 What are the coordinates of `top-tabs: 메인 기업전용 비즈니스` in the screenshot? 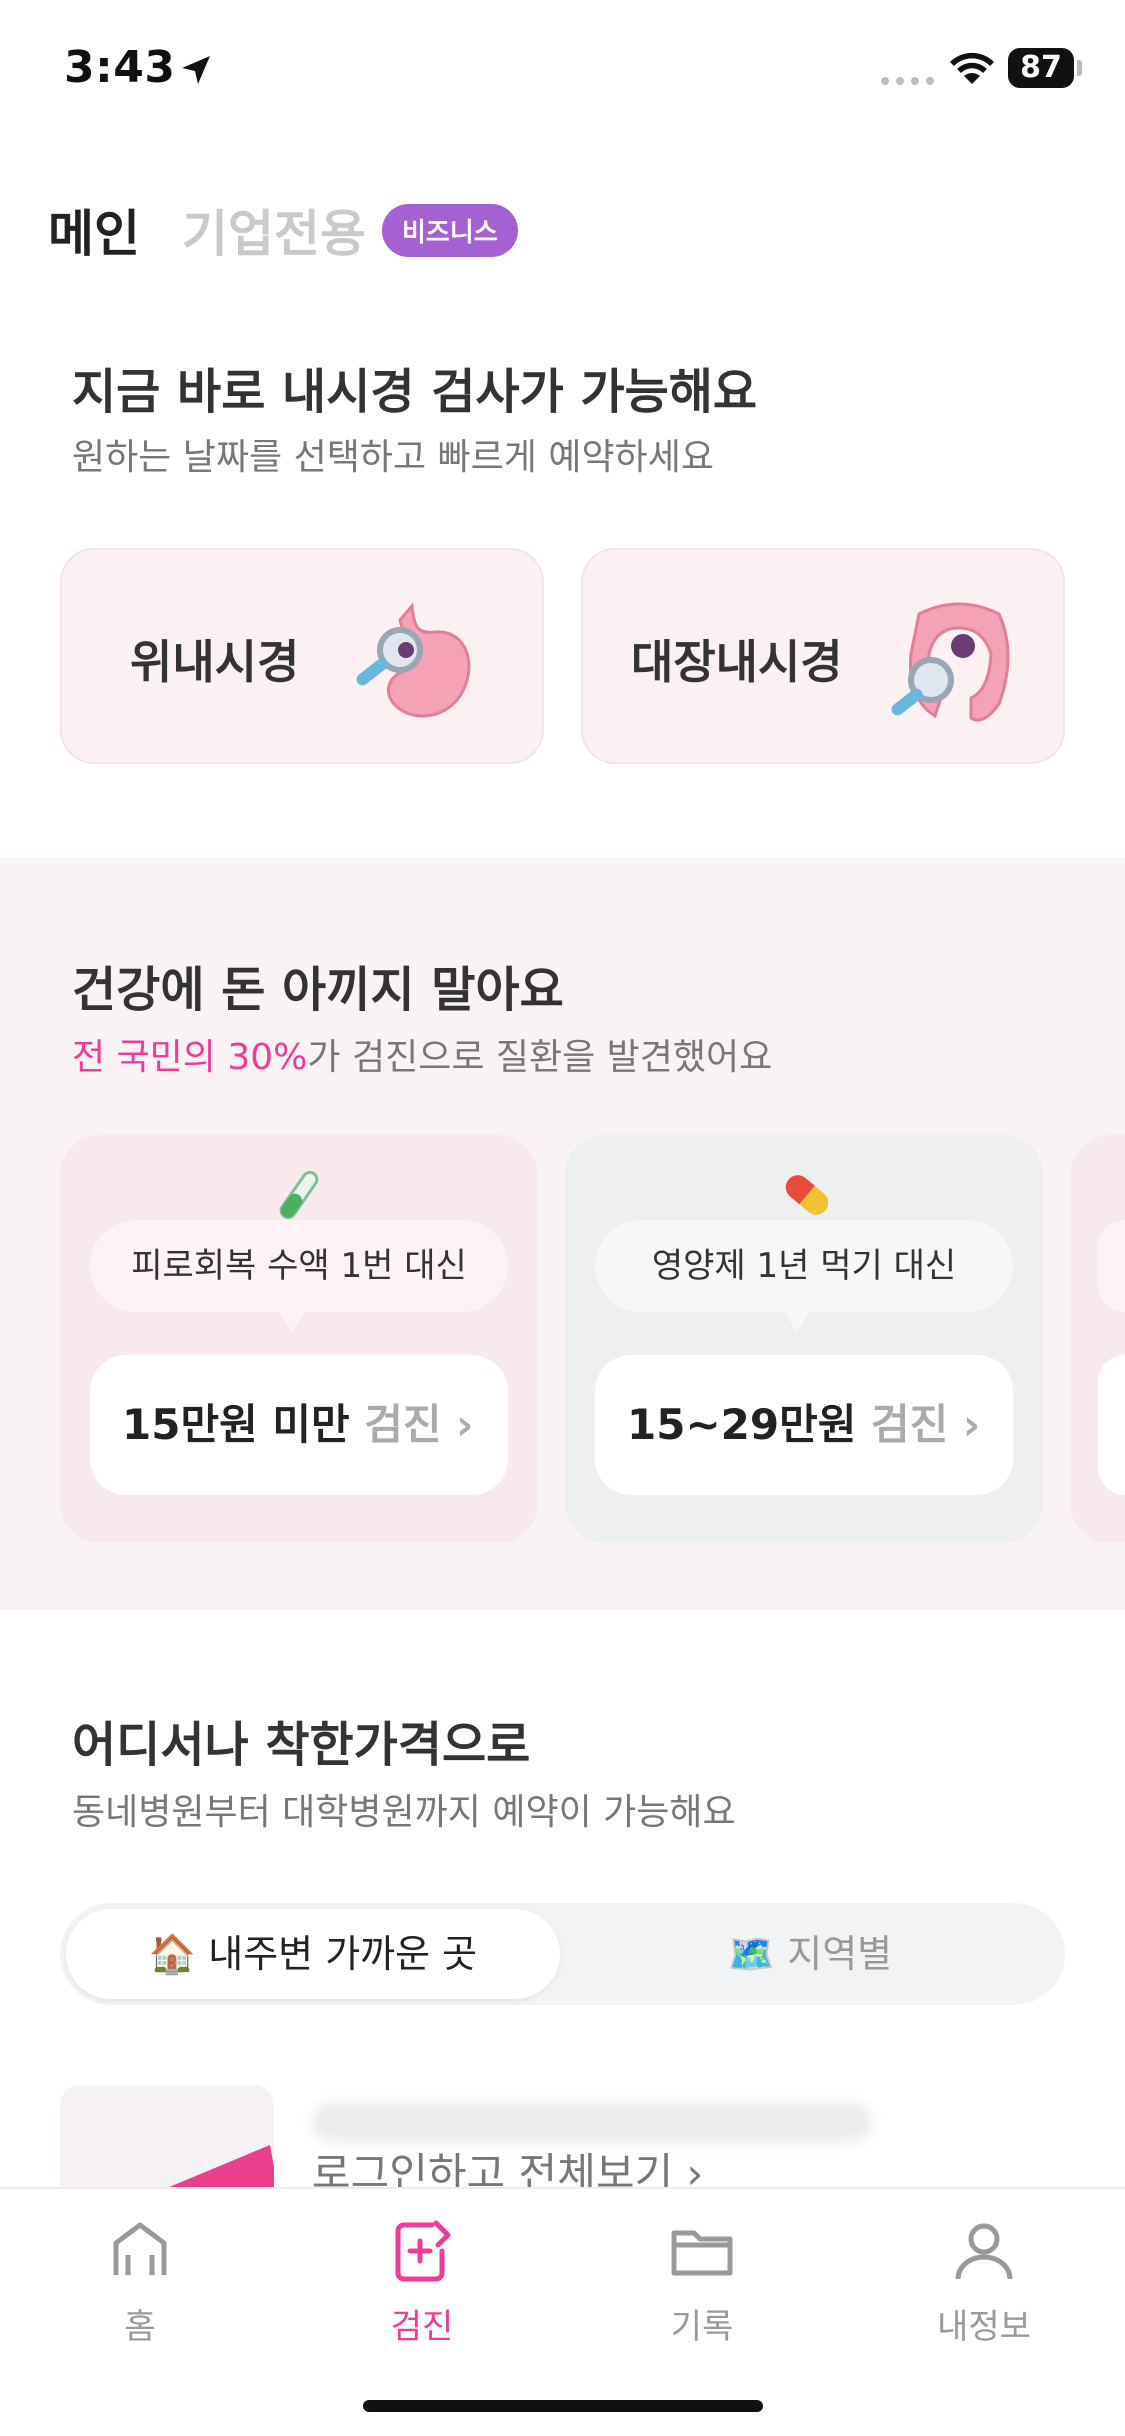 It's located at (283, 230).